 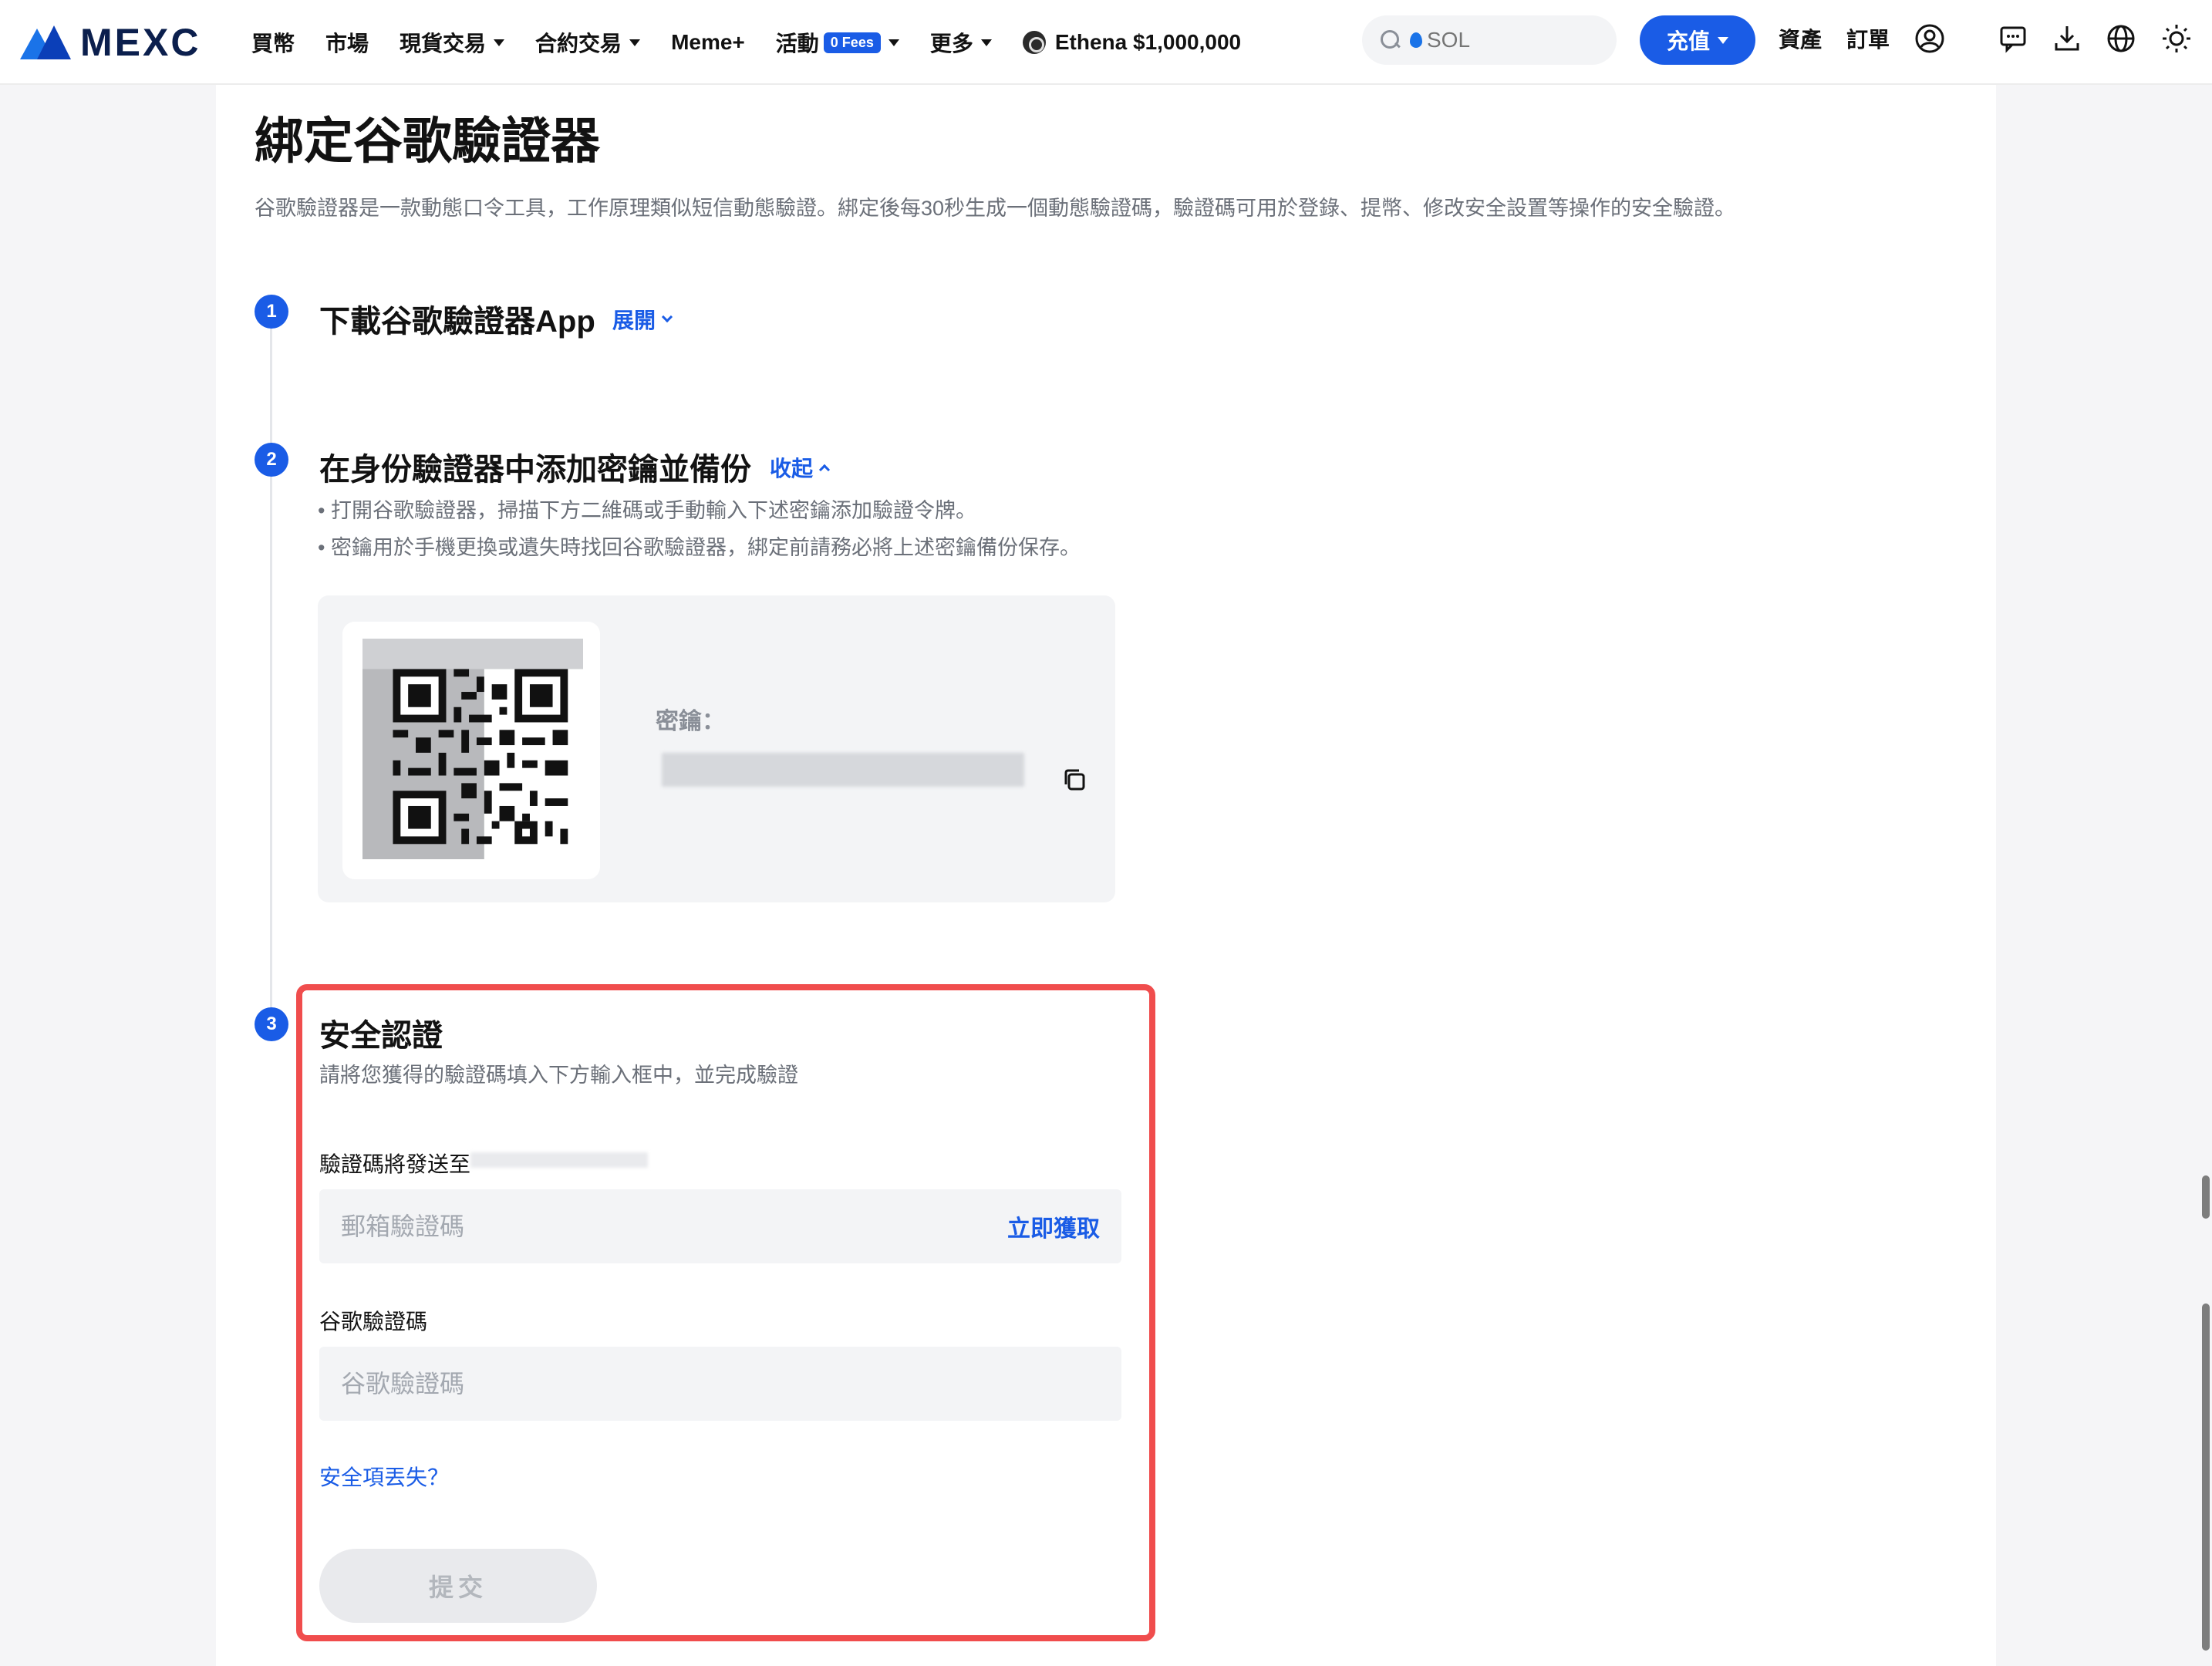 I want to click on step-3-number: 3, so click(x=271, y=1024).